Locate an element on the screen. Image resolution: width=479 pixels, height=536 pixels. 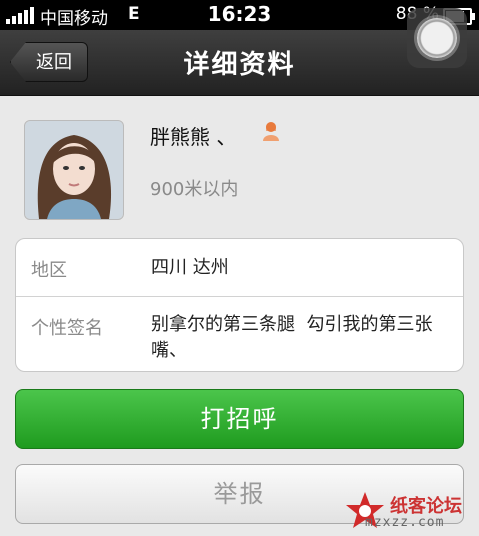
assistive-touch-button is located at coordinates (437, 38).